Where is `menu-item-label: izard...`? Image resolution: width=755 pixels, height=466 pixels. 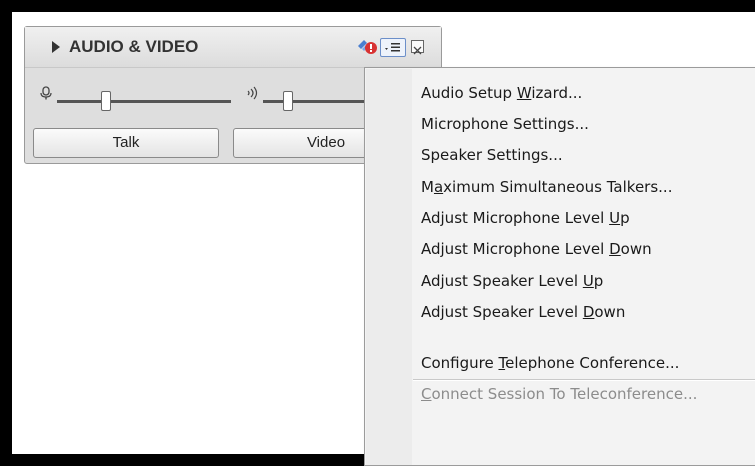 menu-item-label: izard... is located at coordinates (557, 93).